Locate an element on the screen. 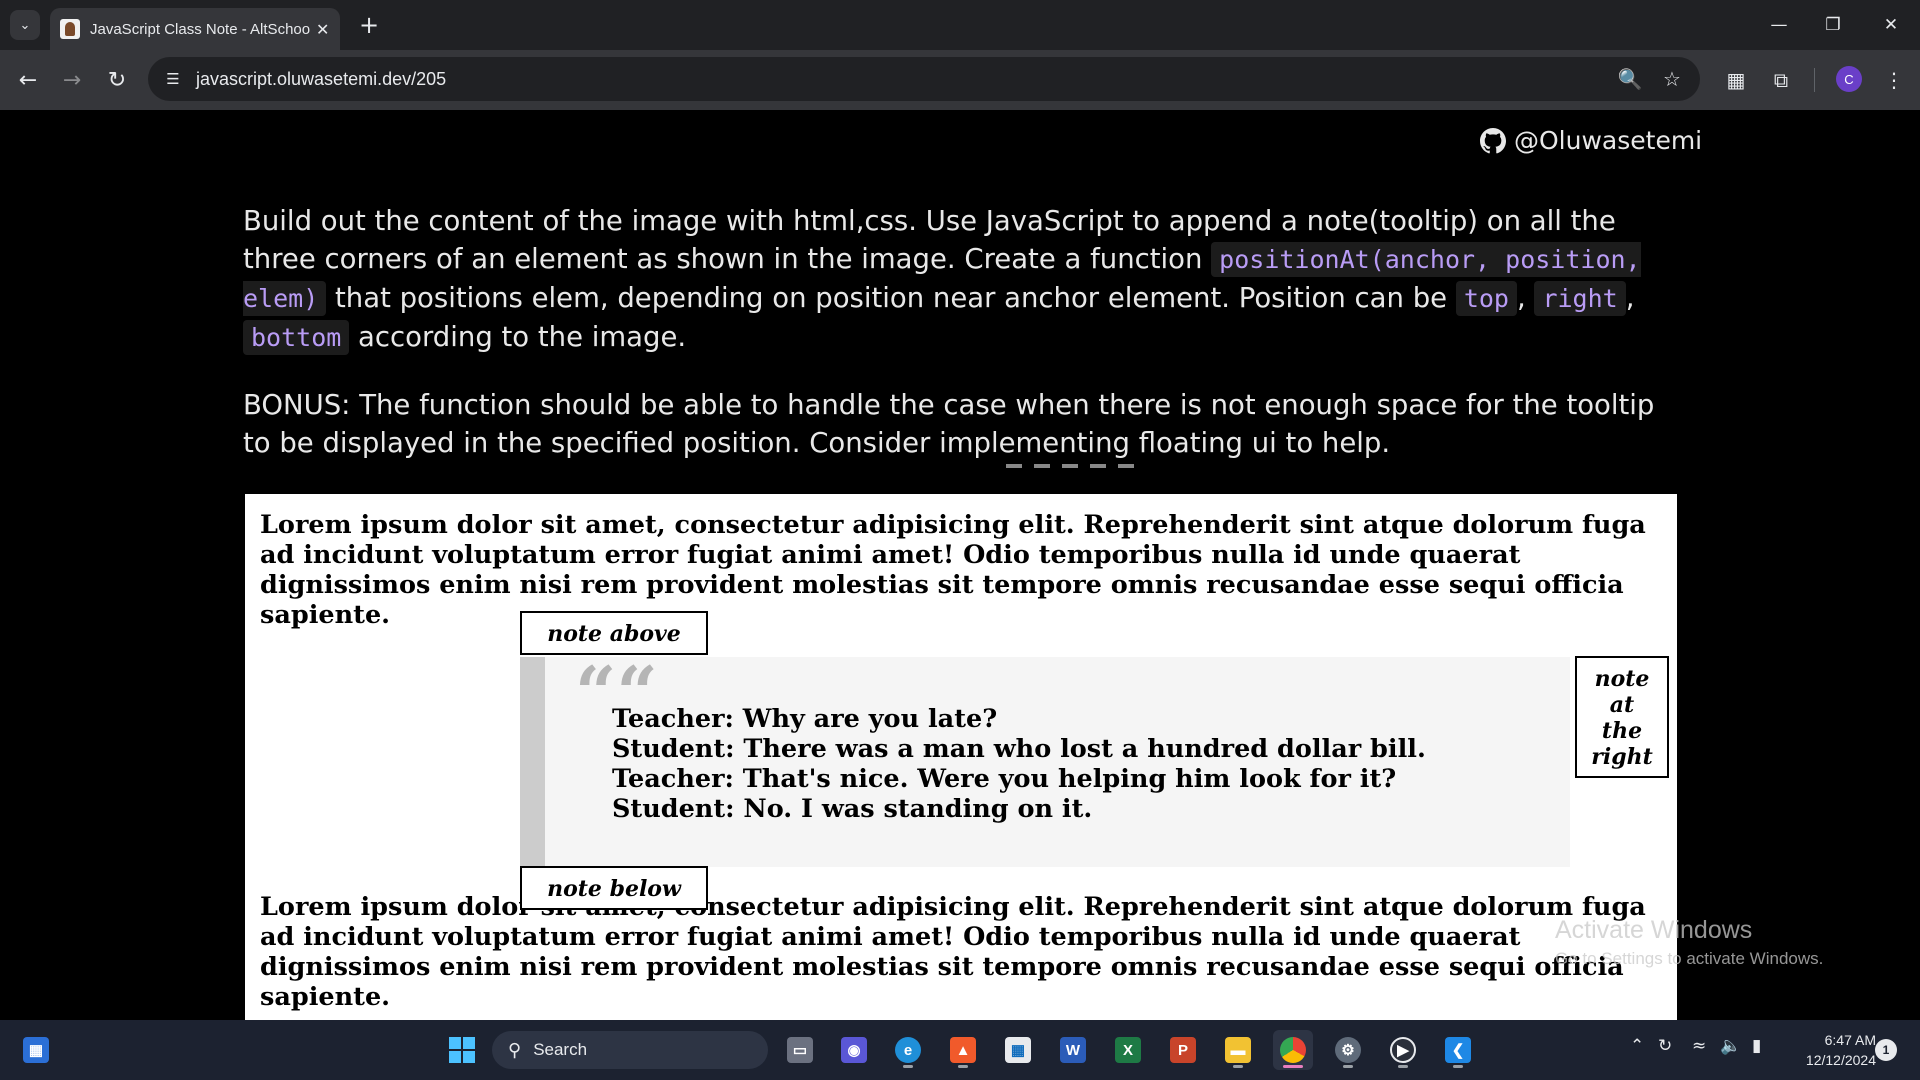  store-icon: ▦ is located at coordinates (1018, 1050).